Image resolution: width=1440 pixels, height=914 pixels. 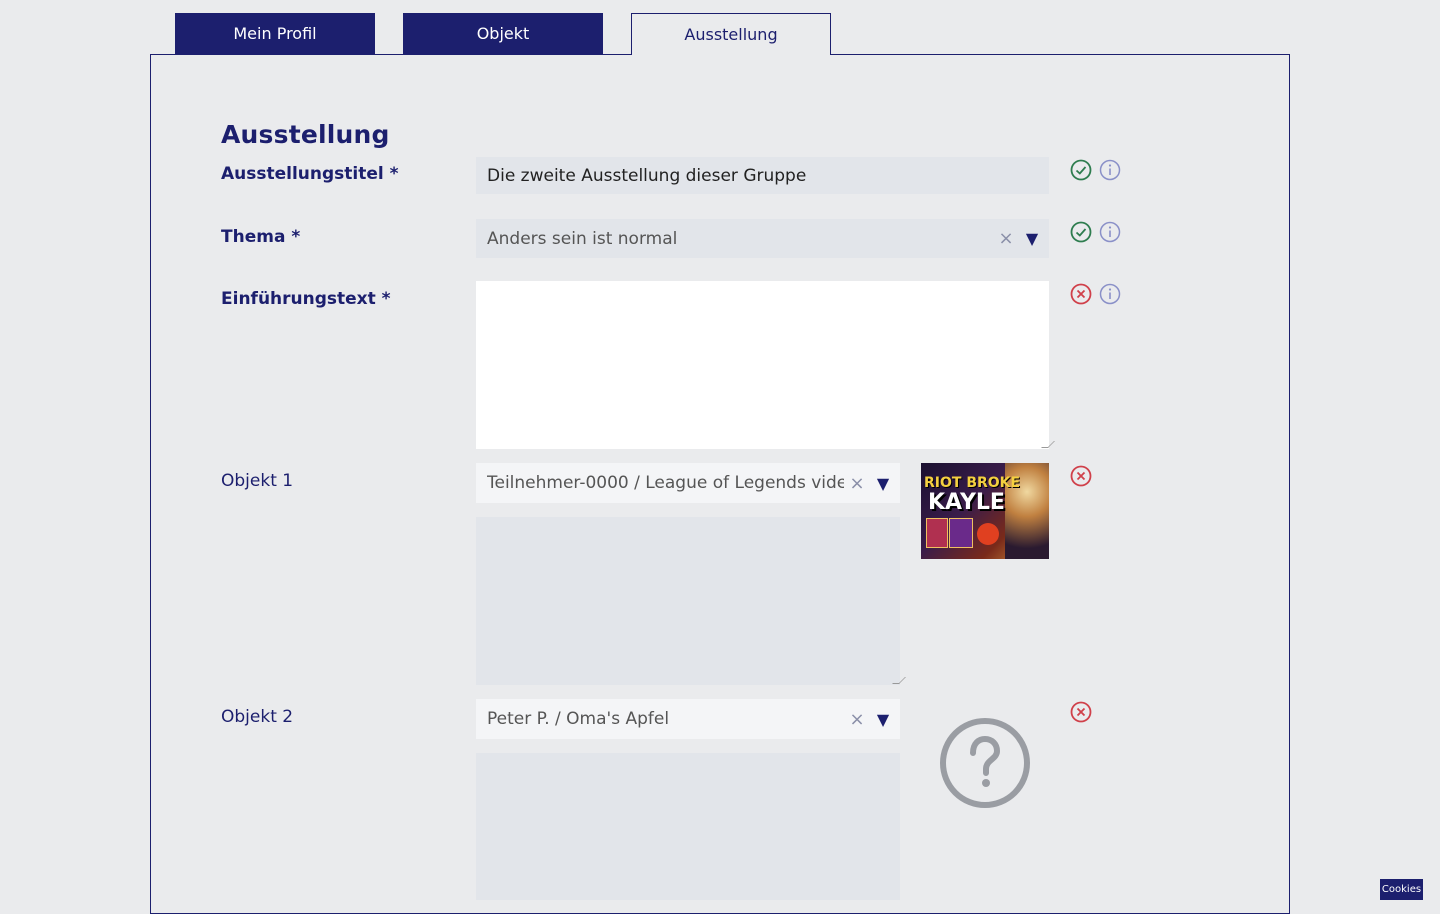 What do you see at coordinates (306, 299) in the screenshot?
I see `intro-label: Einführungstext *` at bounding box center [306, 299].